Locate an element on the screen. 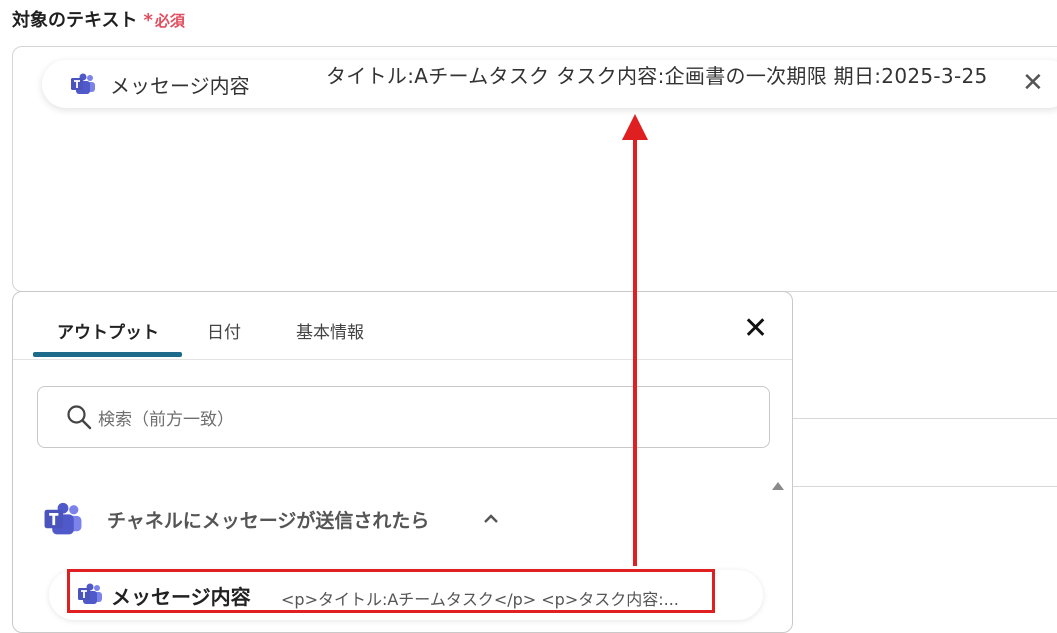 Image resolution: width=1057 pixels, height=633 pixels. tabs-divider is located at coordinates (402, 359).